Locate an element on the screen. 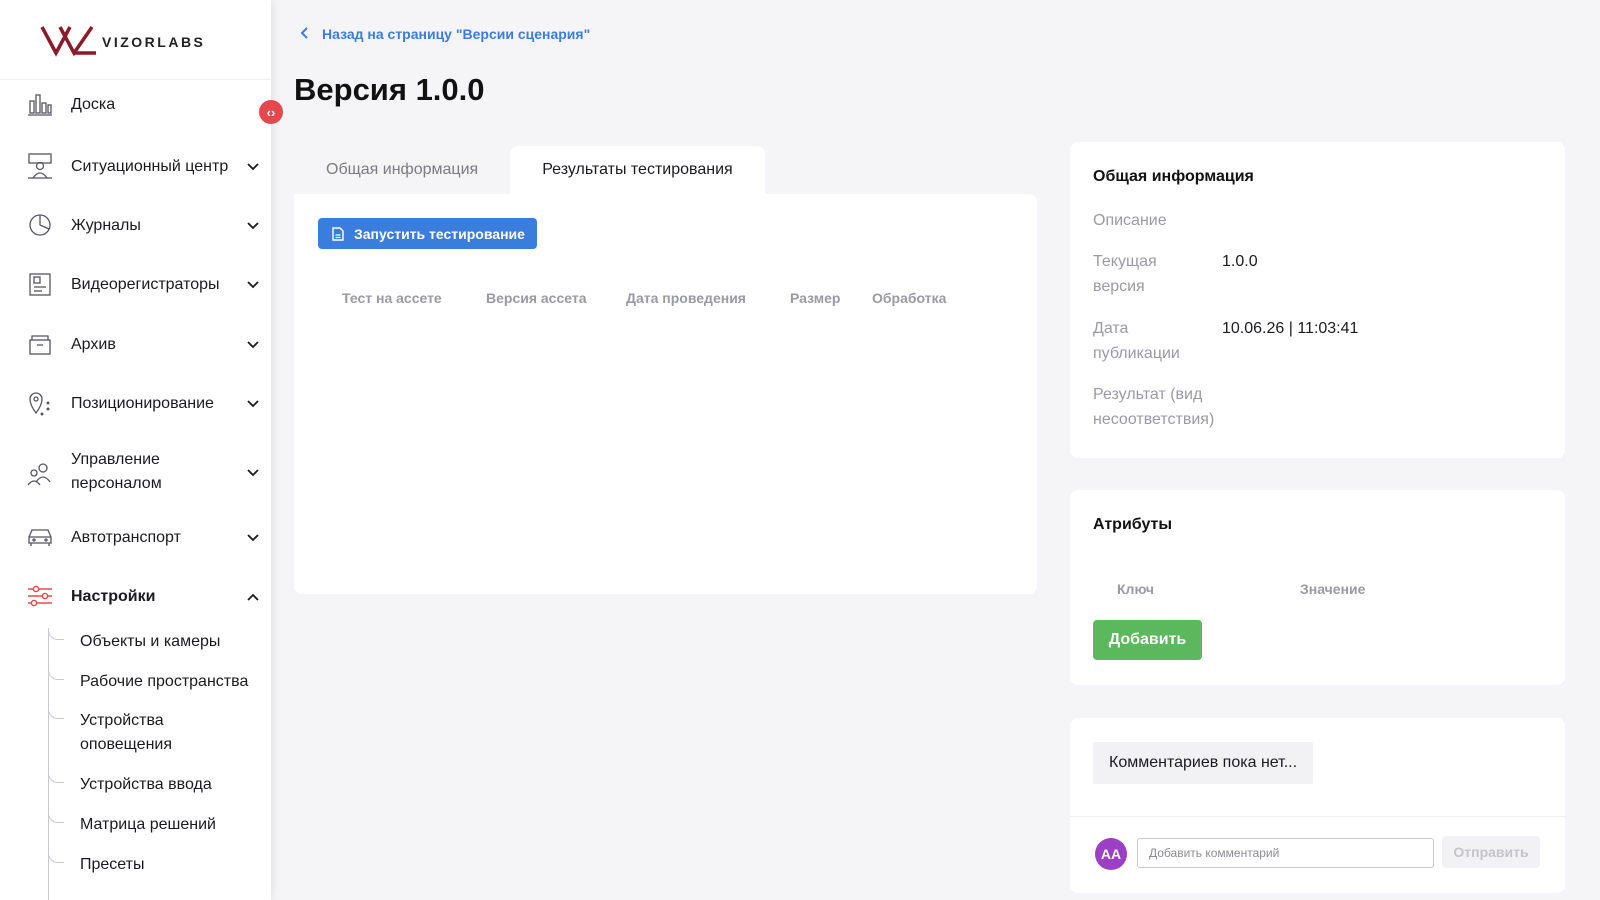 The width and height of the screenshot is (1600, 900). column-header-processing: Обработка is located at coordinates (909, 298).